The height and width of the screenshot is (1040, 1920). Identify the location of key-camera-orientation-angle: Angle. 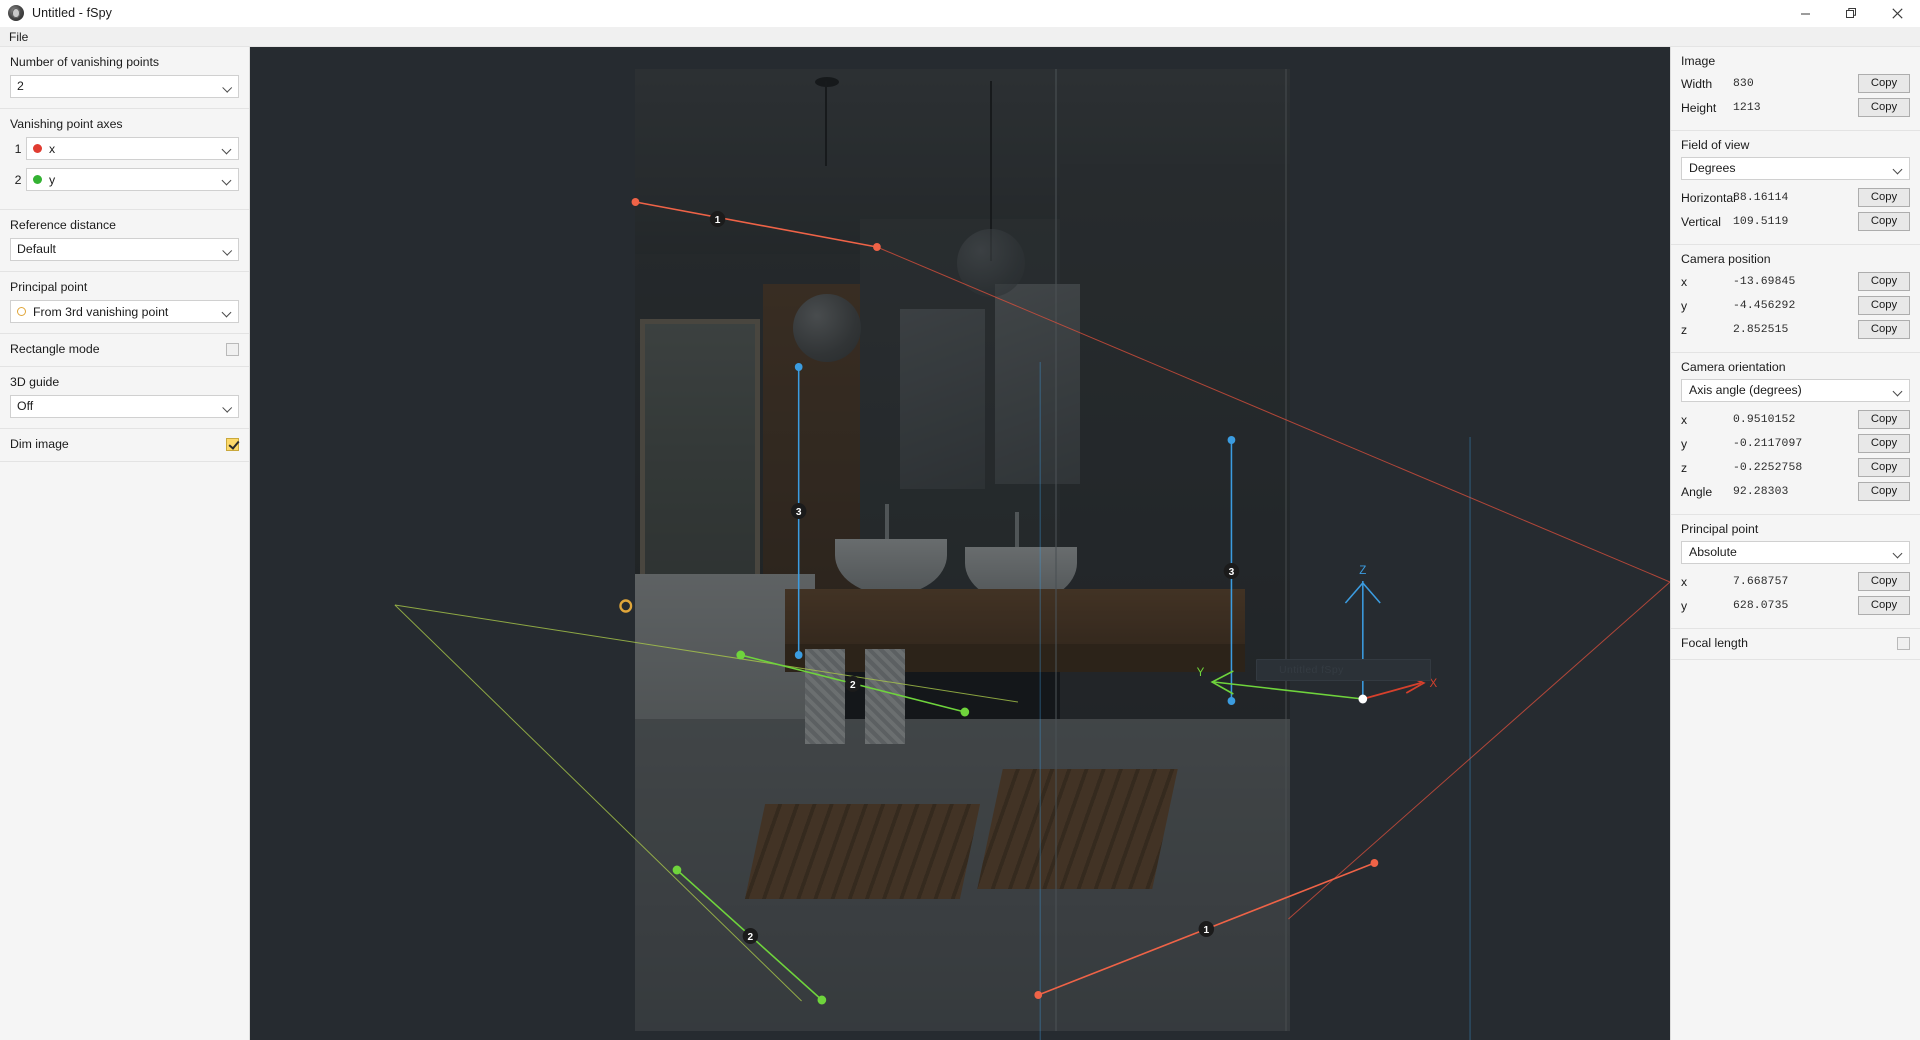
(1697, 491).